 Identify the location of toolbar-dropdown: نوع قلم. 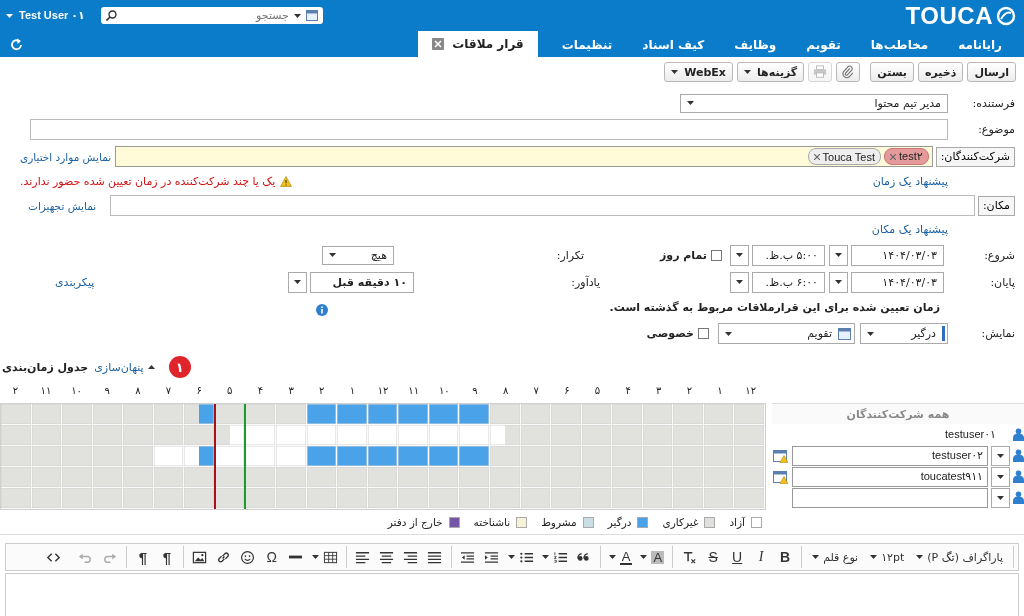
(835, 557).